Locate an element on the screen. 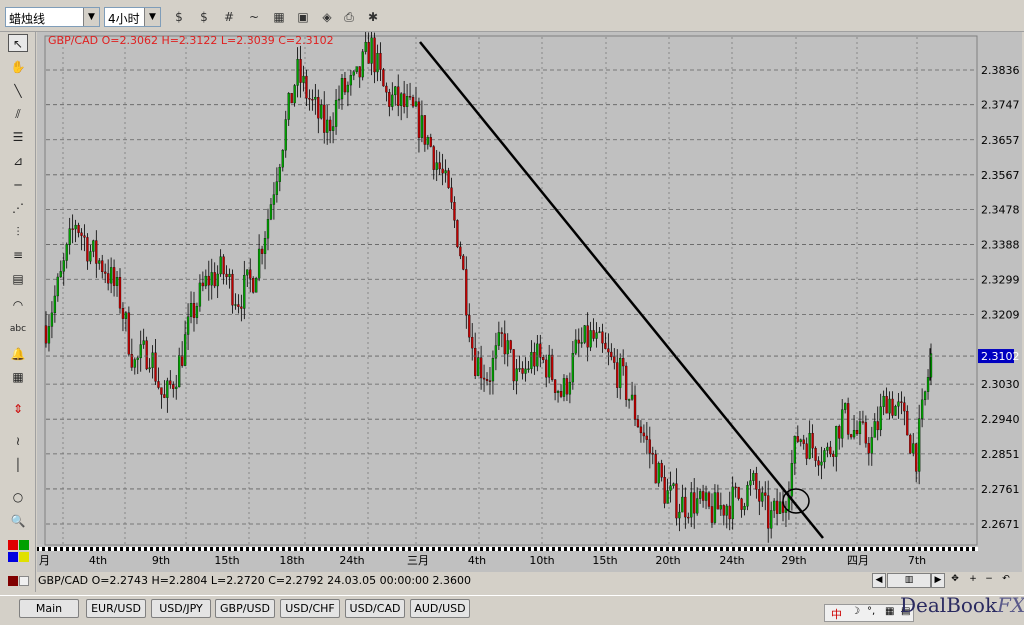  tab-usdjpy: USD/JPY is located at coordinates (181, 608).